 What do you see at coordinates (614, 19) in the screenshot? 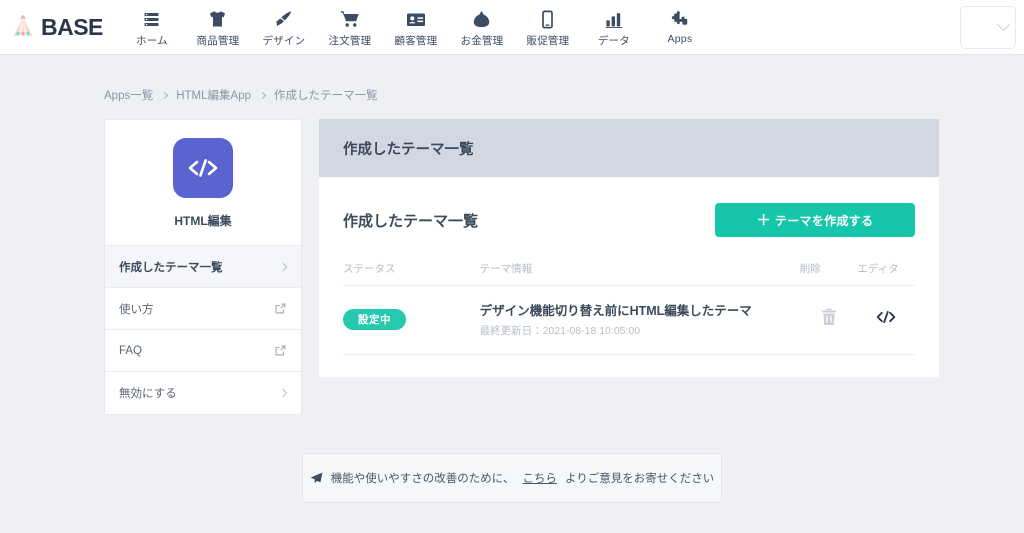
I see `bar-chart-icon` at bounding box center [614, 19].